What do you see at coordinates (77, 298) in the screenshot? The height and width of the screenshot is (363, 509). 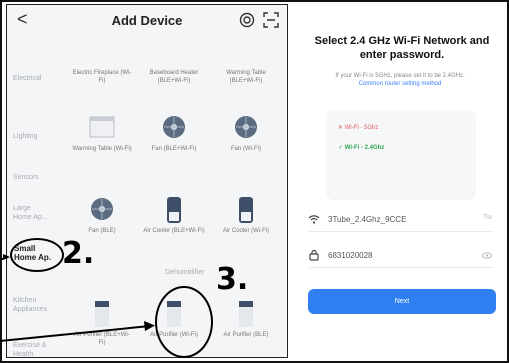 I see `annotation-arrows` at bounding box center [77, 298].